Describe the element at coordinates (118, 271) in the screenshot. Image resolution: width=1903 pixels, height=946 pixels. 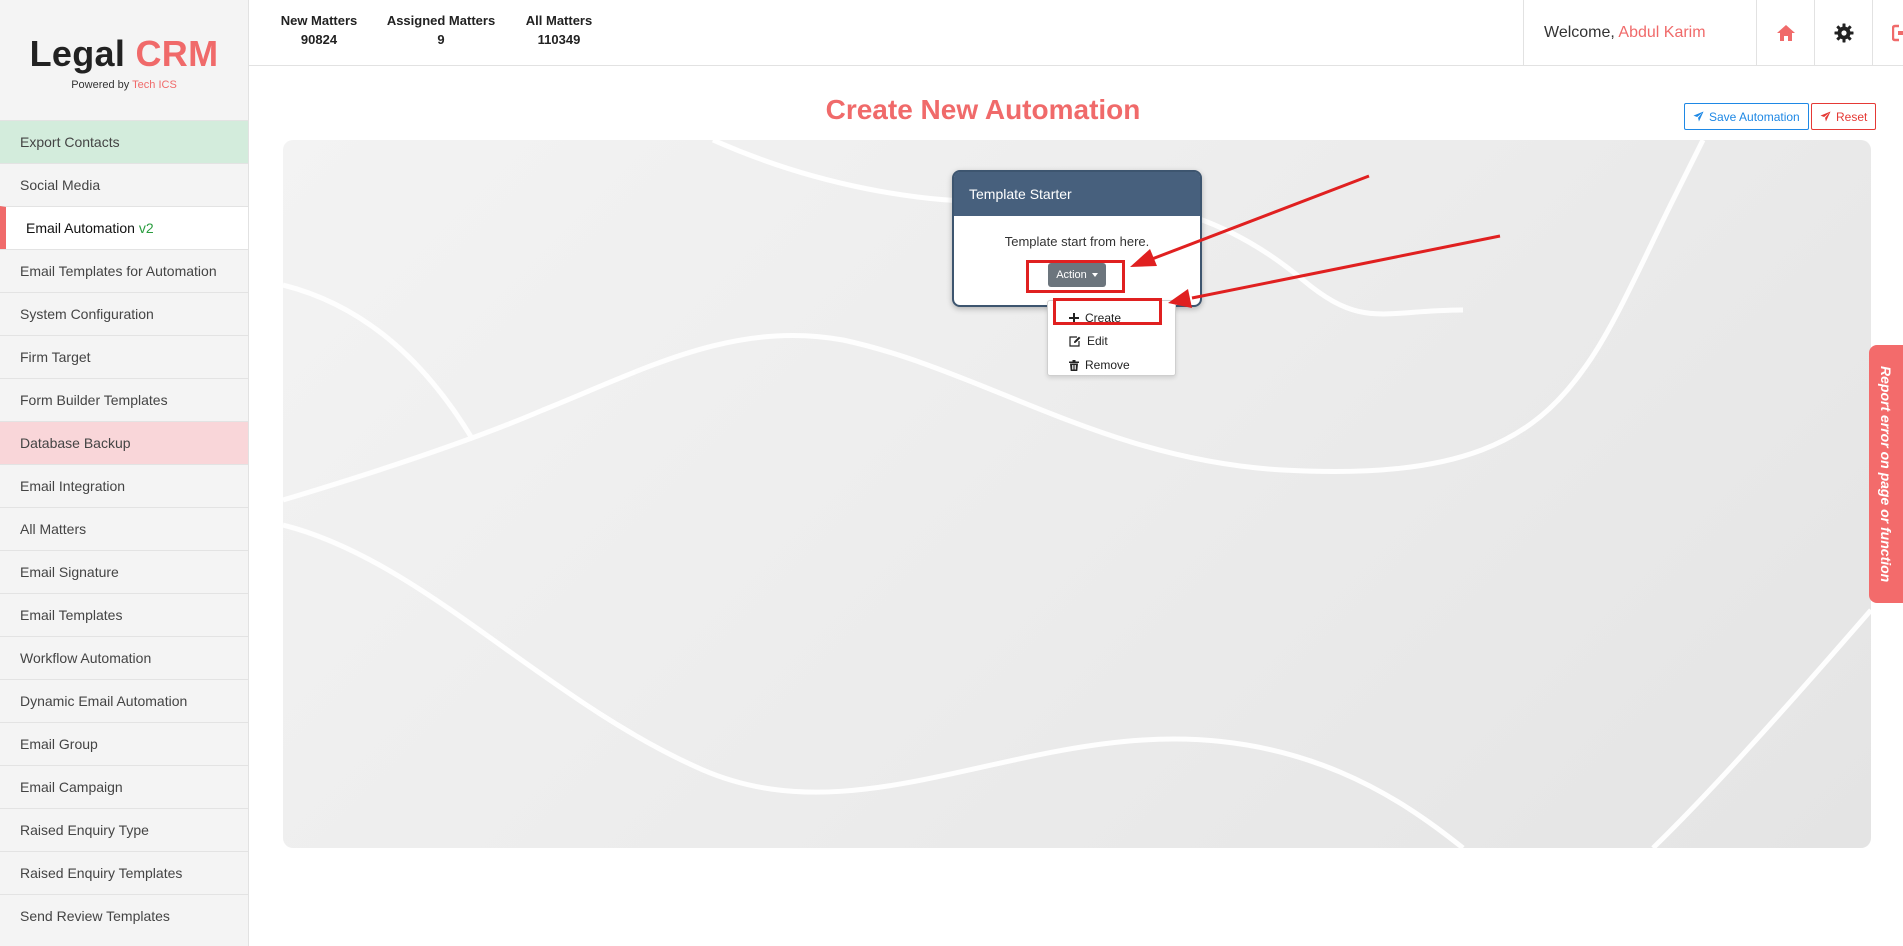
I see `sidebar-item-label: Email Templates for Automation` at that location.